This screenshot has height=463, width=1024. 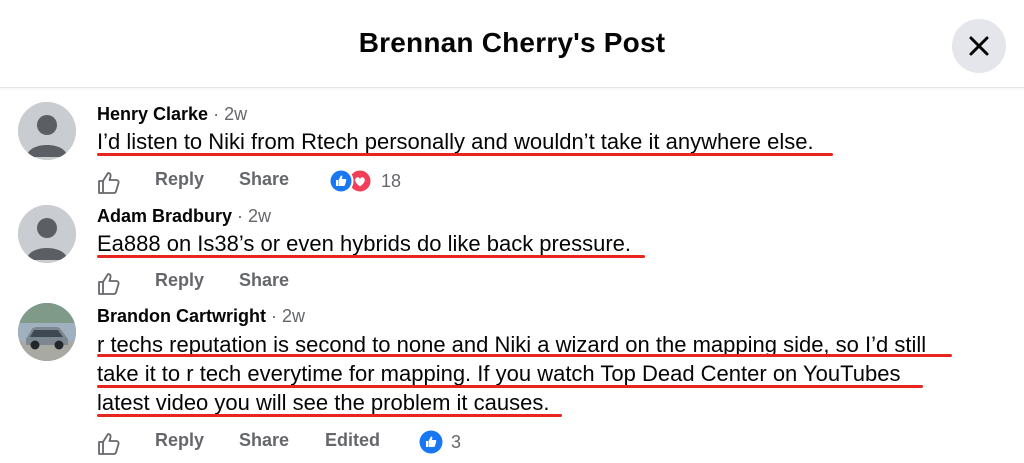 I want to click on comment-author: Adam Bradbury, so click(x=164, y=216).